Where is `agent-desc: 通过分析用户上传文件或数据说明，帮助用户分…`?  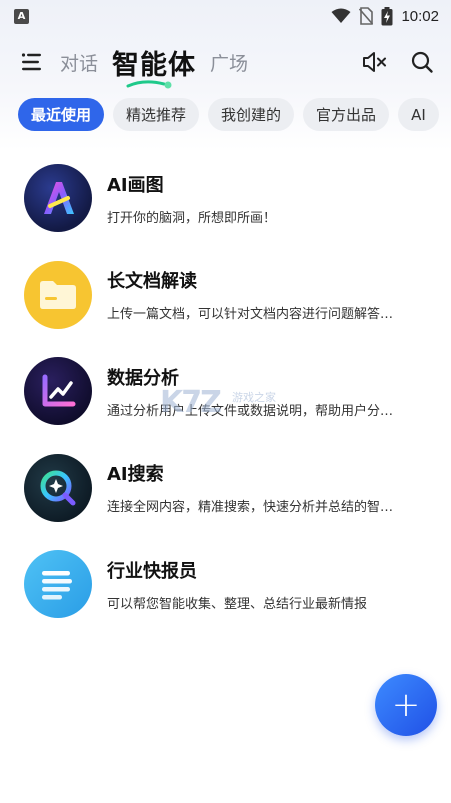
agent-desc: 通过分析用户上传文件或数据说明，帮助用户分… is located at coordinates (250, 411).